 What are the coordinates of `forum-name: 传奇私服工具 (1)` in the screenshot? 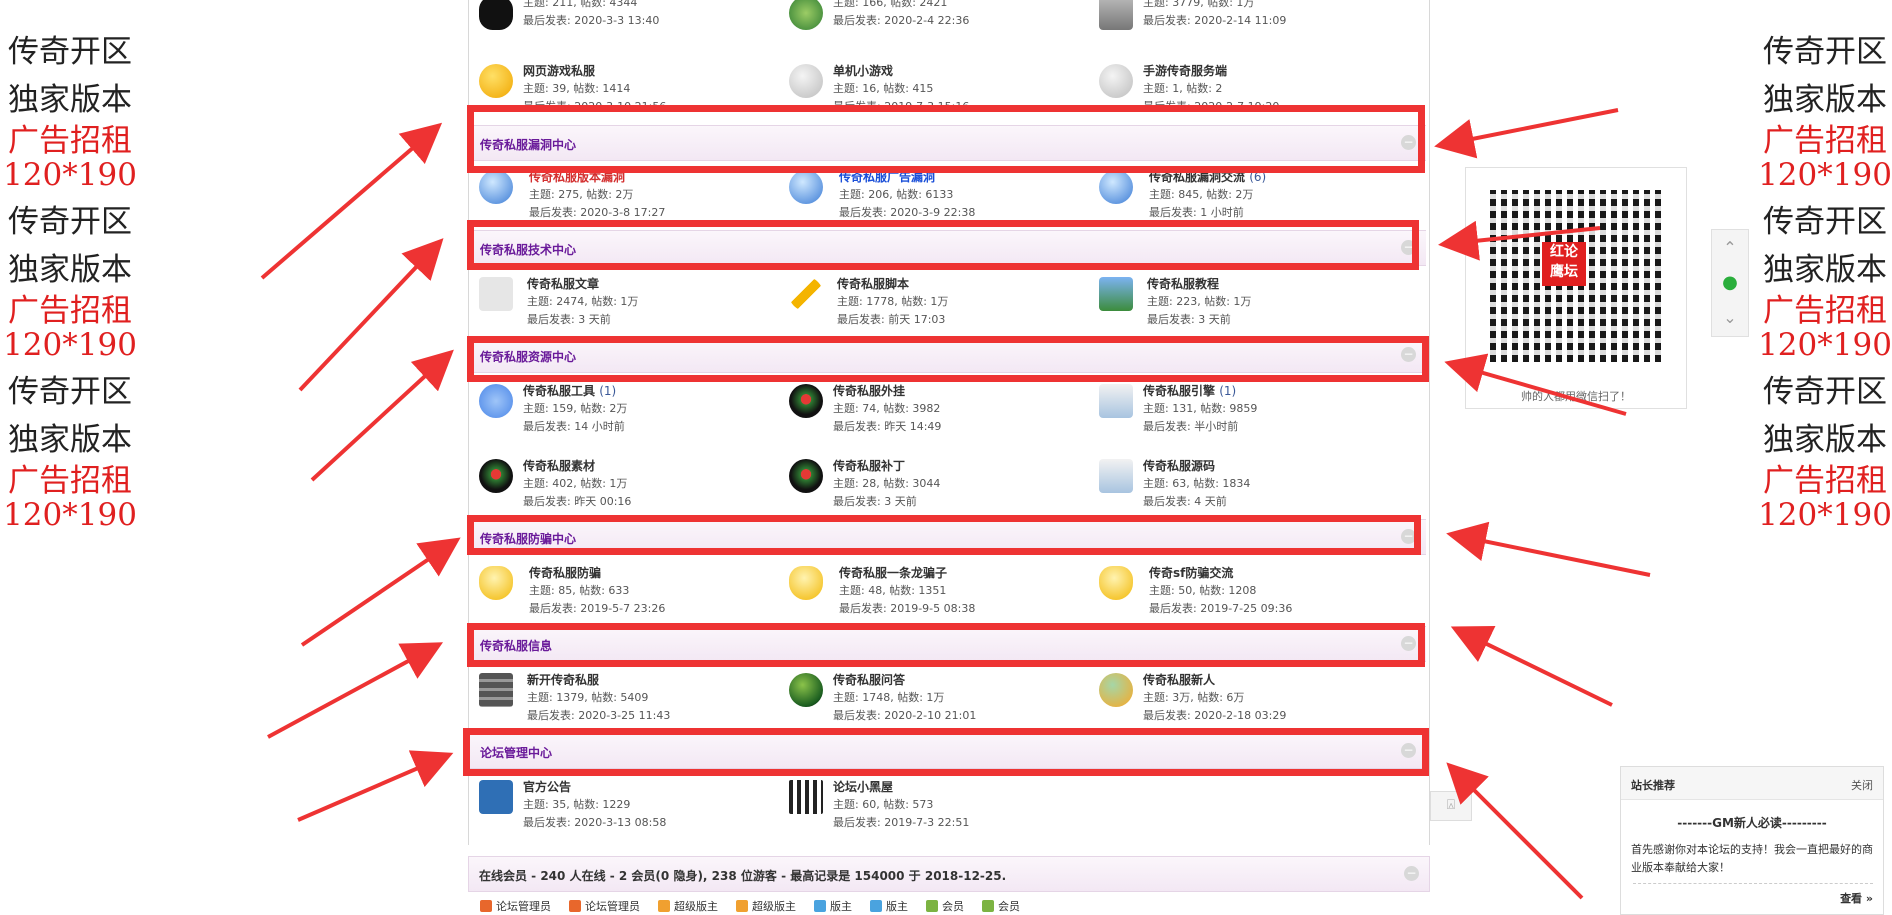 It's located at (575, 391).